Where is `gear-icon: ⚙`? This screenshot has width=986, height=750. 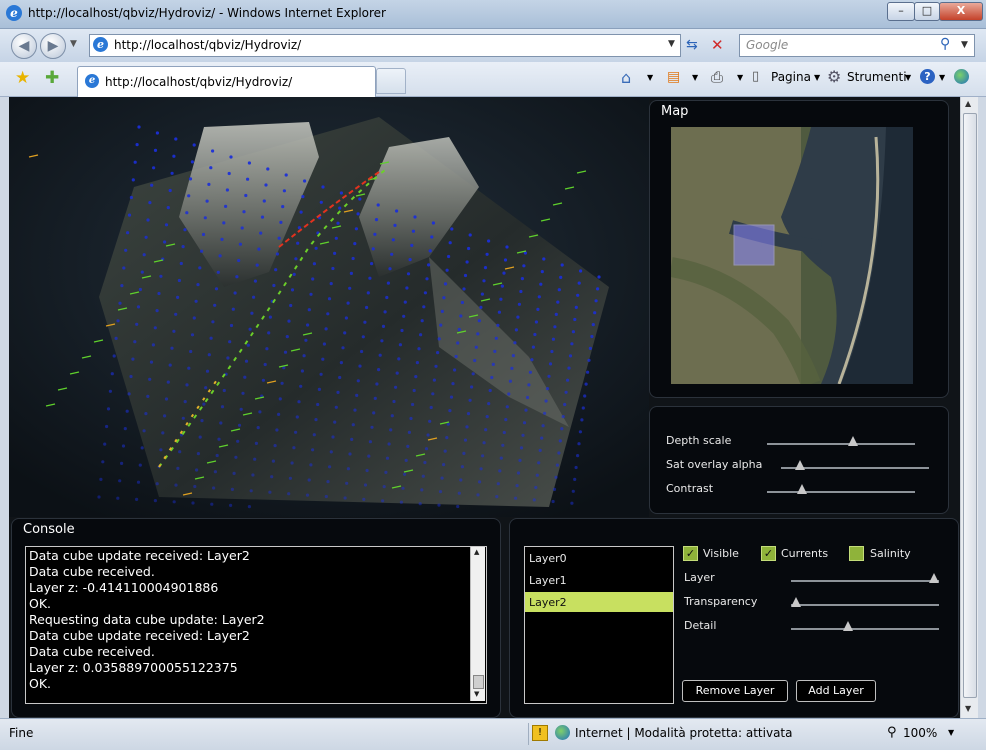
gear-icon: ⚙ is located at coordinates (834, 76).